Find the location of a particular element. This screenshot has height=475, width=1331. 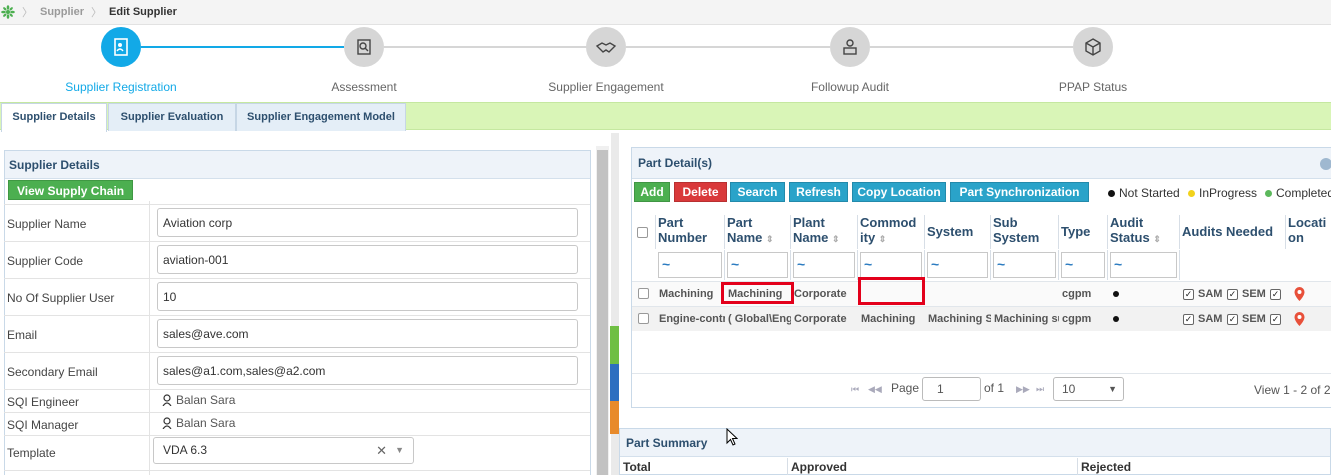

column-divider is located at coordinates (149, 338).